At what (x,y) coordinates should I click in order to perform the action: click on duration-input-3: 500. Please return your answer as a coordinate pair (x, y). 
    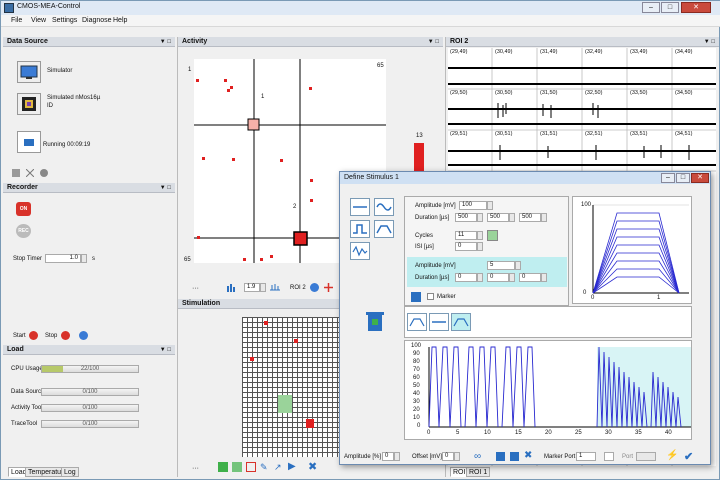
    Looking at the image, I should click on (530, 217).